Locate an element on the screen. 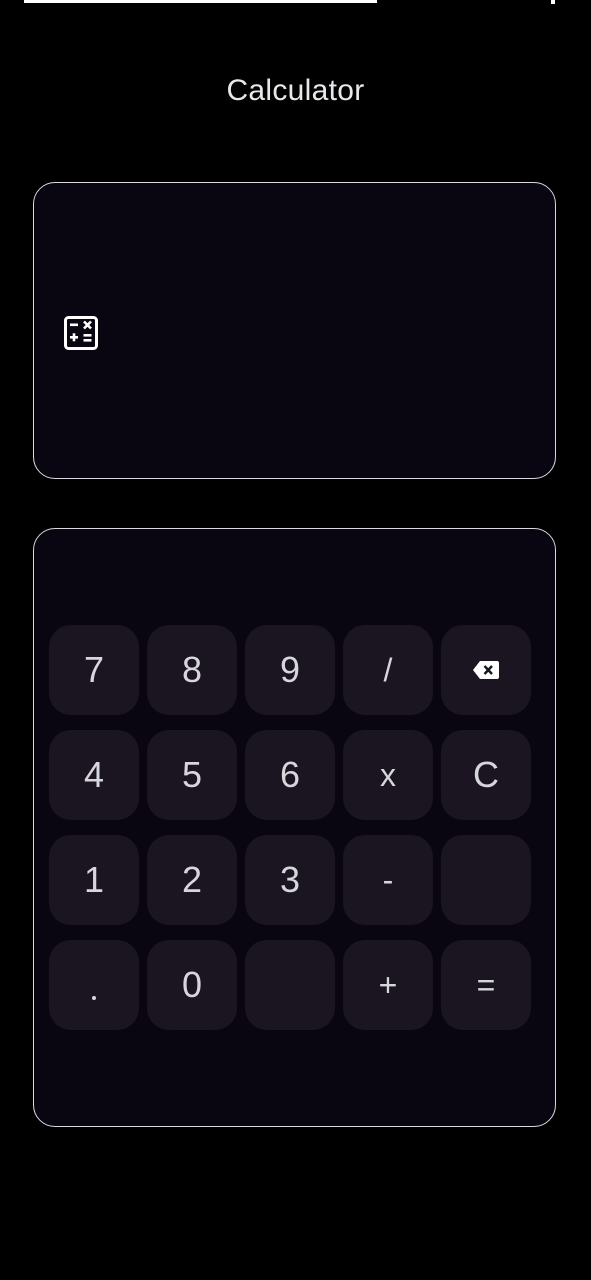 The width and height of the screenshot is (591, 1280). key-backspace is located at coordinates (486, 670).